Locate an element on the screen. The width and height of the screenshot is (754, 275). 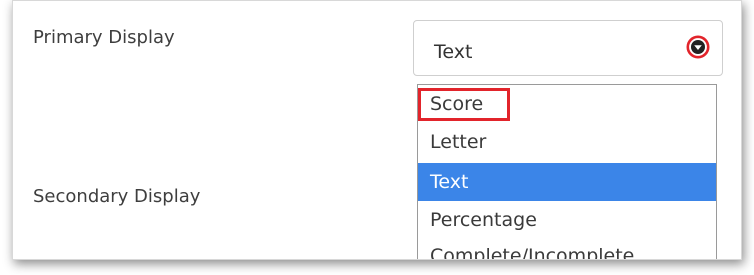
option-letter-label: Letter is located at coordinates (458, 142).